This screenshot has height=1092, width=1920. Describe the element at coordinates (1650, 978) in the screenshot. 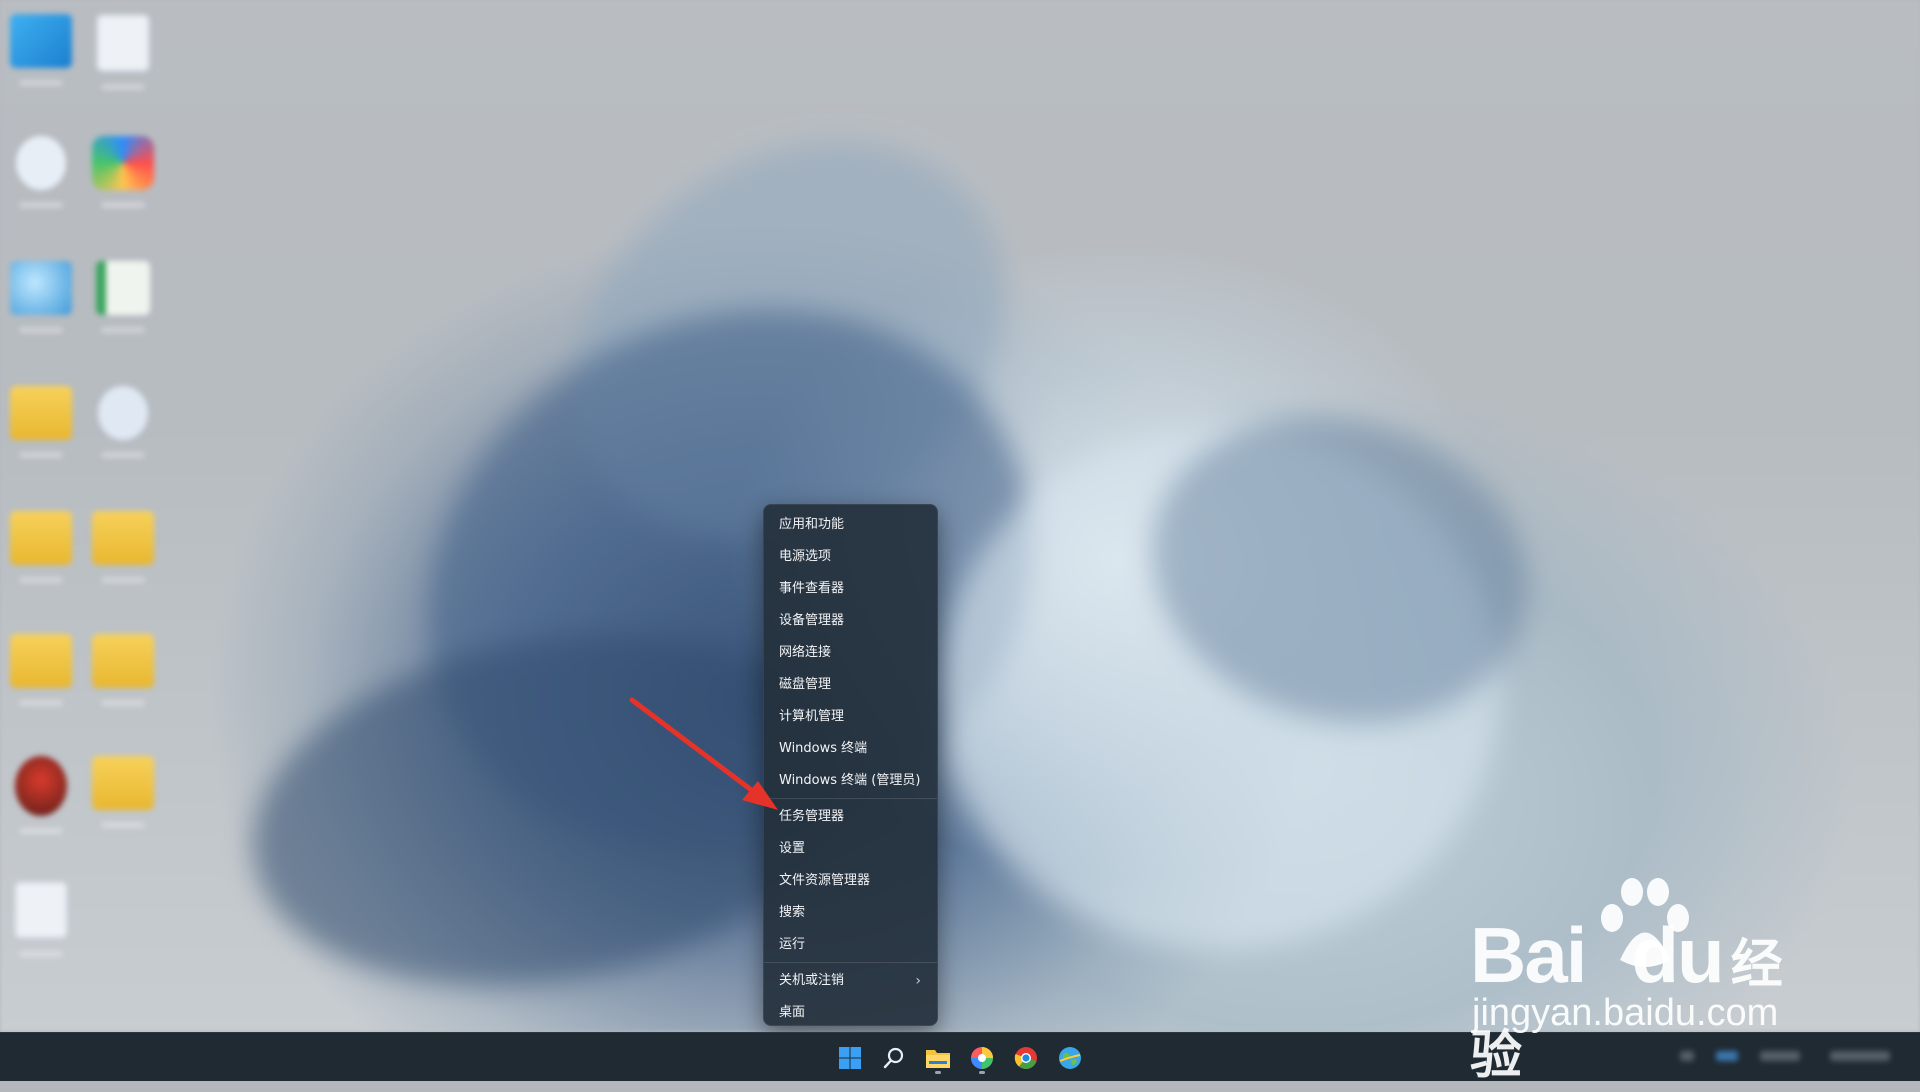

I see `baidu-jingyan-watermark: Bai du 经验 jingyan.baidu.com` at that location.